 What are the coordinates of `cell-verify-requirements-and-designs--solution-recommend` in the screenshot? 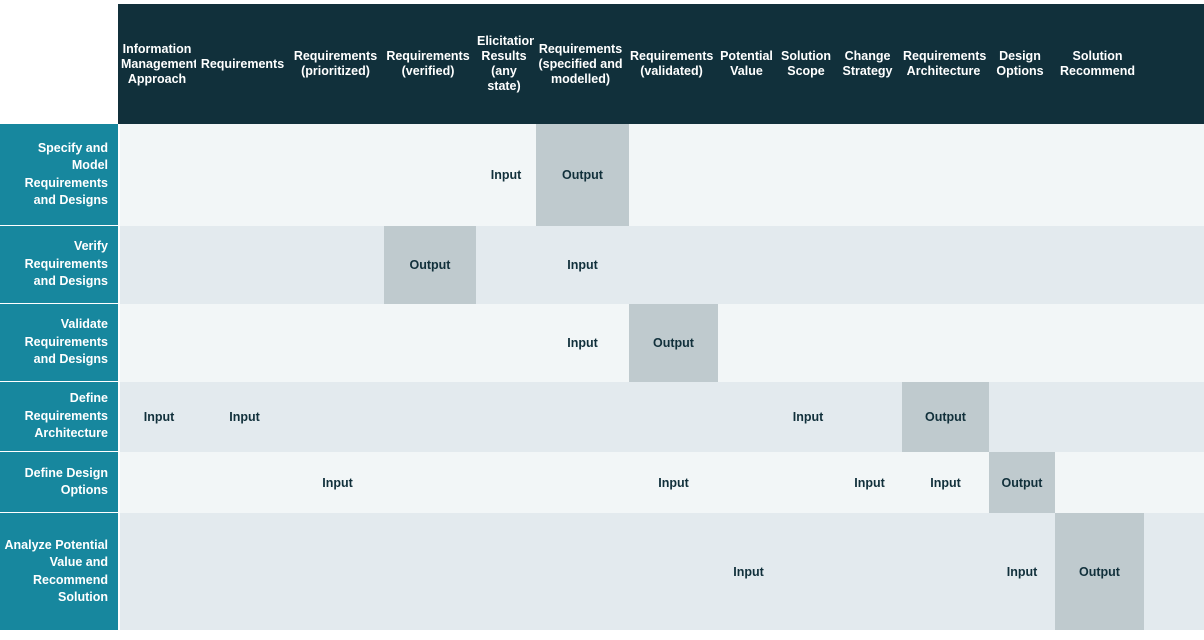 It's located at (1099, 265).